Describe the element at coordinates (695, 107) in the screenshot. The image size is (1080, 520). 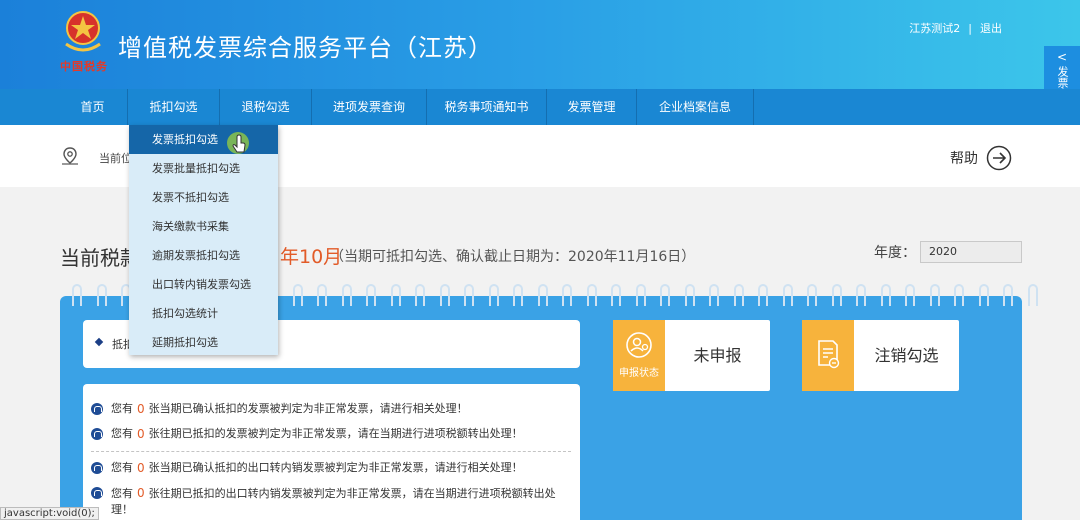
I see `nav-enterprise-archive: 企业档案信息` at that location.